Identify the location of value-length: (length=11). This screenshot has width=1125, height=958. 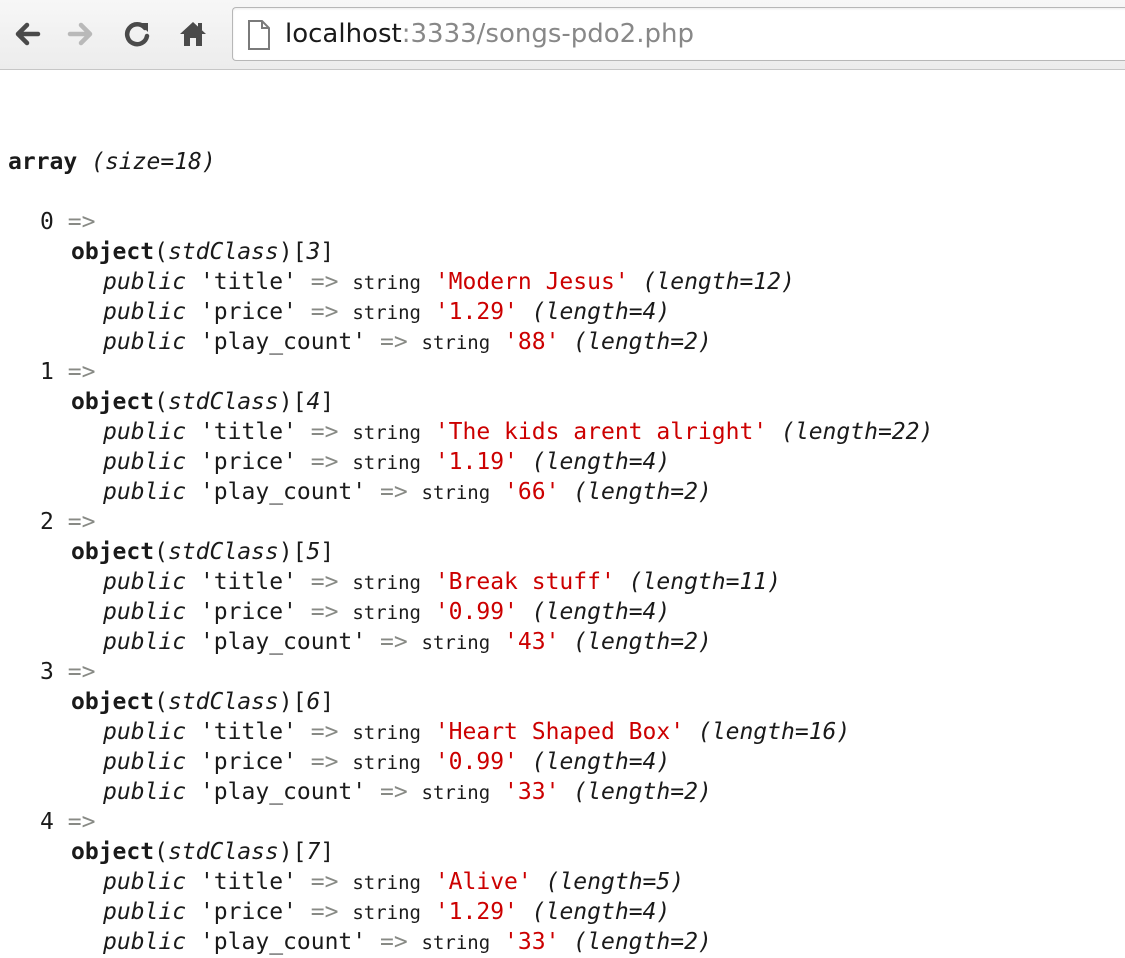
(705, 582).